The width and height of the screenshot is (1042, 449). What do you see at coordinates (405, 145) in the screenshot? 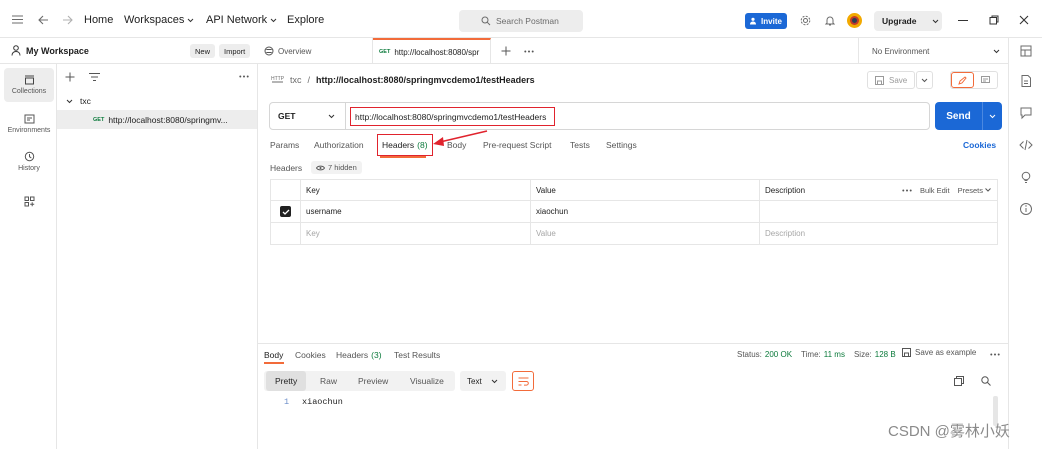
I see `tab-headers: Headers (8)` at bounding box center [405, 145].